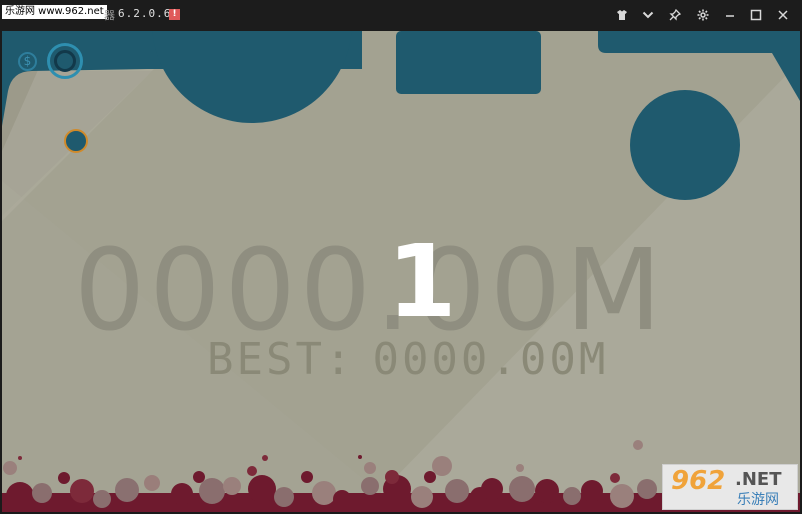 This screenshot has width=802, height=514. I want to click on player-ball, so click(76, 141).